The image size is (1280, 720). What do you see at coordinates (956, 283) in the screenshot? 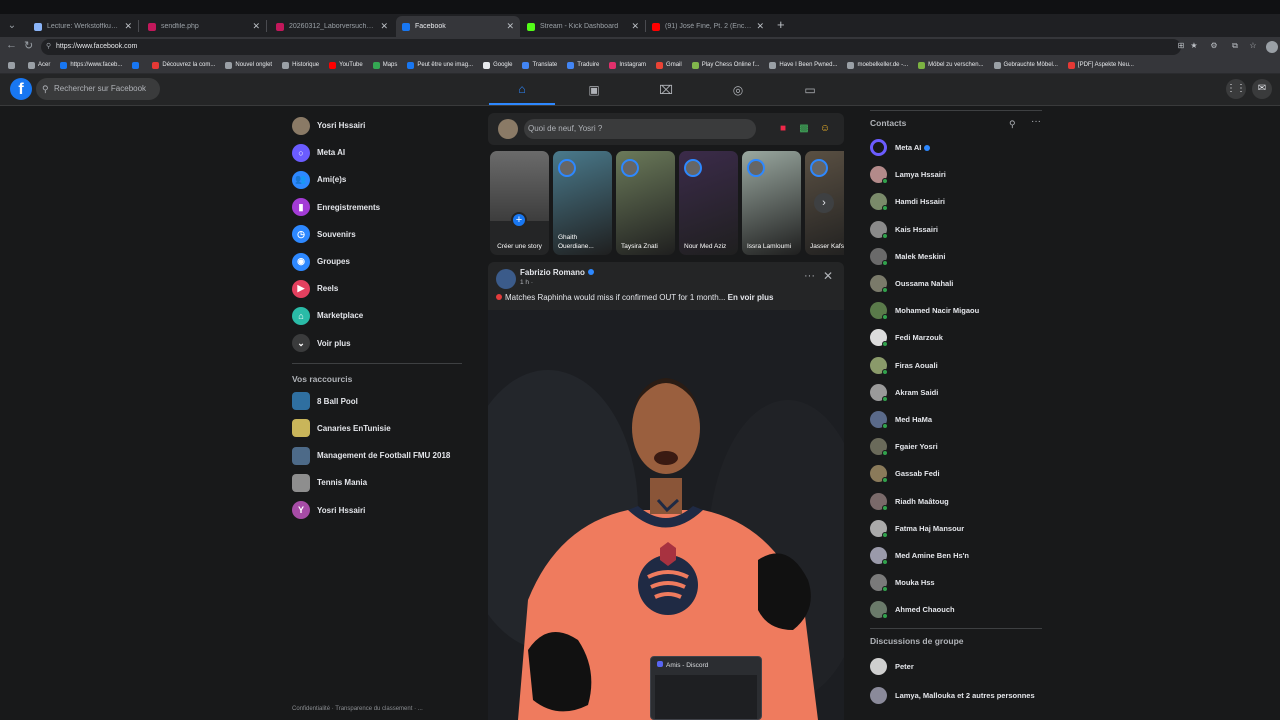
I see `contact-item: Oussama Nahali` at bounding box center [956, 283].